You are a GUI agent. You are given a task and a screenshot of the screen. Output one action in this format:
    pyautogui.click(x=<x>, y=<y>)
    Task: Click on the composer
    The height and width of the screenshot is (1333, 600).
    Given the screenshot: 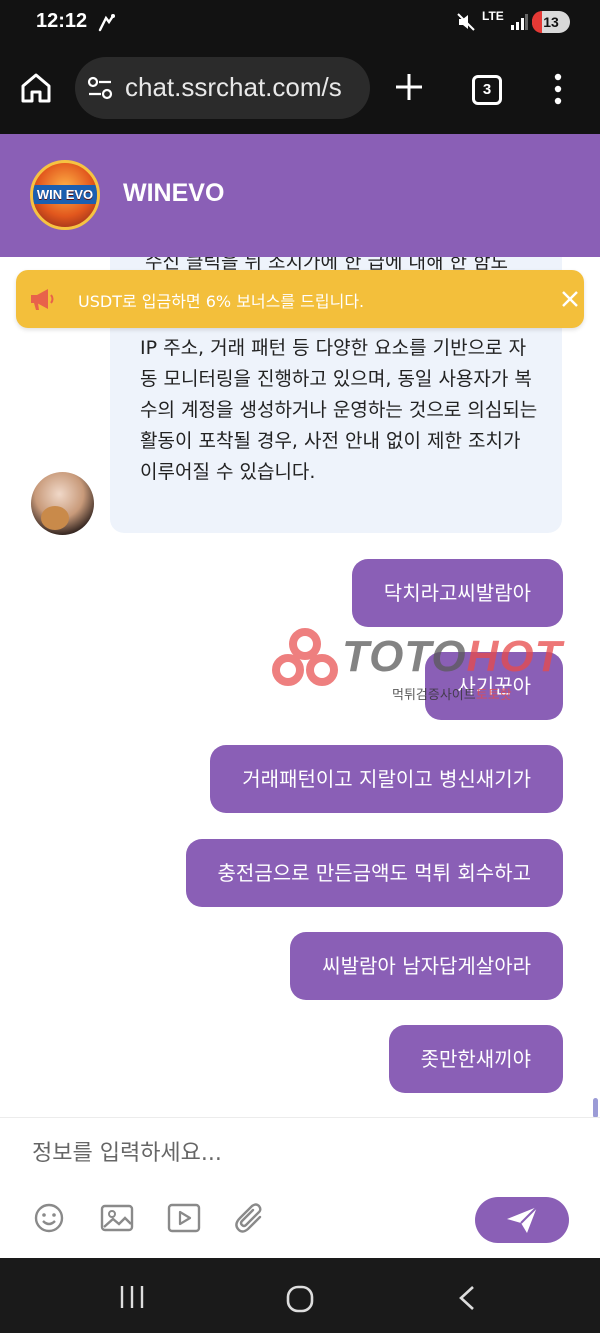 What is the action you would take?
    pyautogui.click(x=300, y=1187)
    